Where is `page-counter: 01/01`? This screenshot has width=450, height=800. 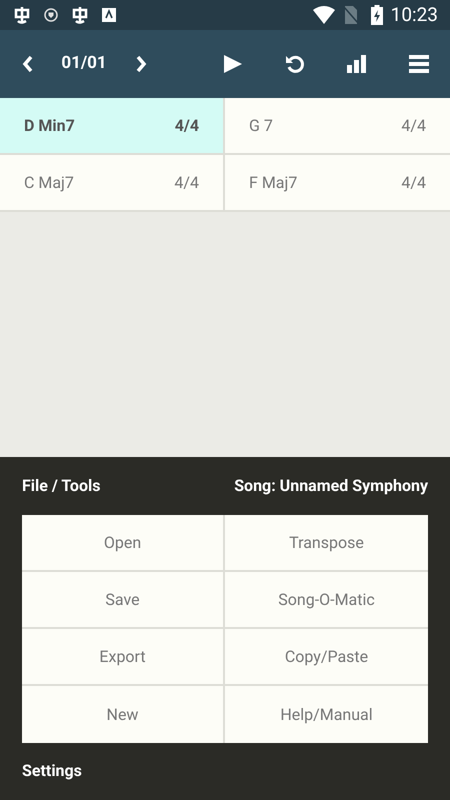 page-counter: 01/01 is located at coordinates (84, 64).